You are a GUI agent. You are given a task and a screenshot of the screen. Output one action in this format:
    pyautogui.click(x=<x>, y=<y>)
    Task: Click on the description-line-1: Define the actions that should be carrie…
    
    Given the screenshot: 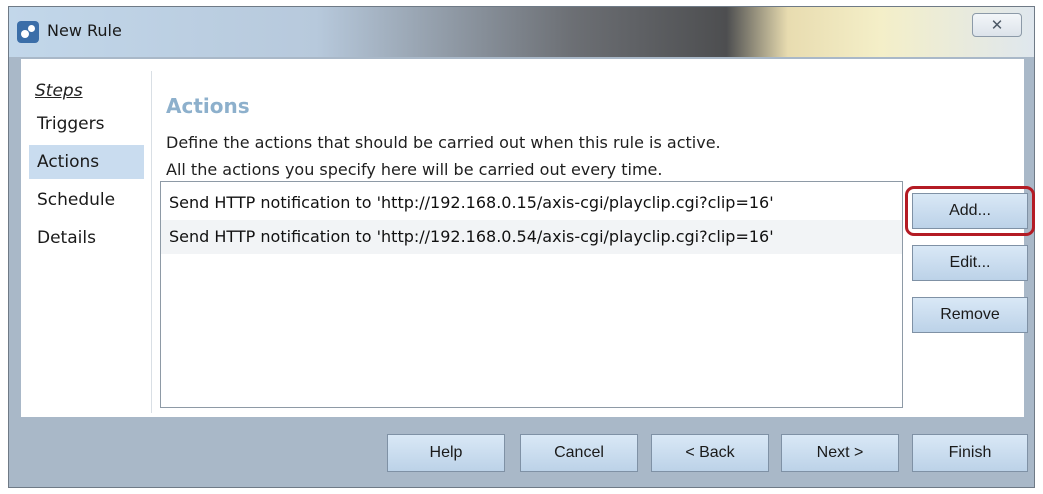 What is the action you would take?
    pyautogui.click(x=443, y=142)
    